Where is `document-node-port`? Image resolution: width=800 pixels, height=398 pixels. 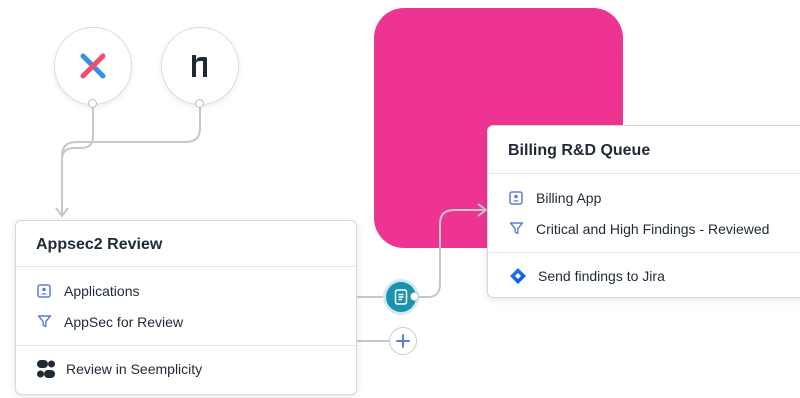 document-node-port is located at coordinates (414, 296).